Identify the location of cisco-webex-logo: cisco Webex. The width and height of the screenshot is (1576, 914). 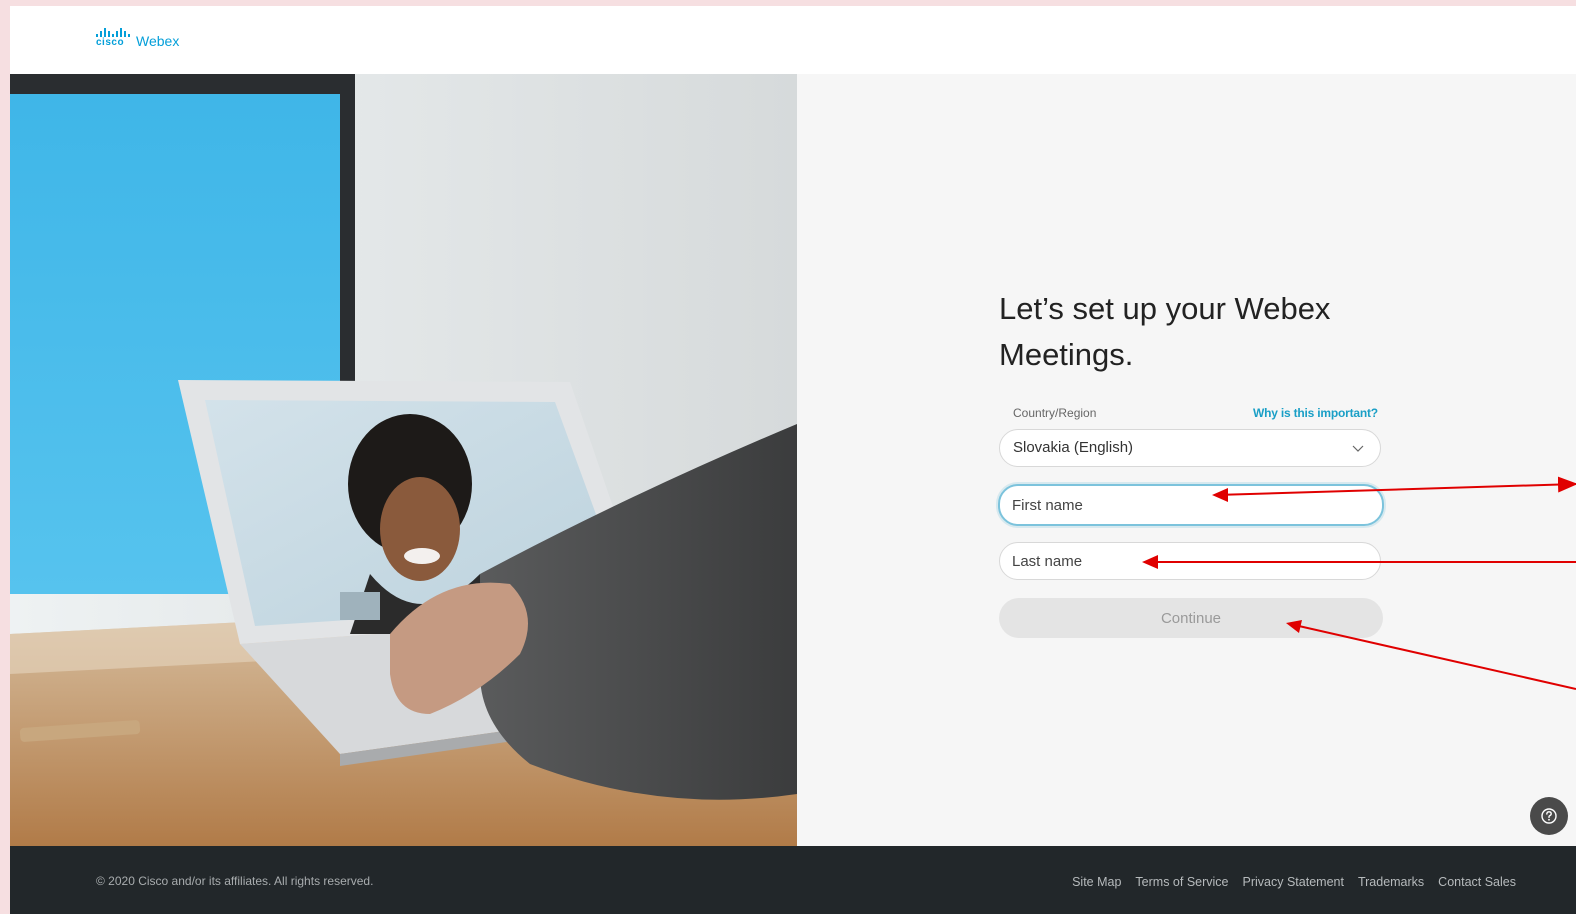
(138, 38).